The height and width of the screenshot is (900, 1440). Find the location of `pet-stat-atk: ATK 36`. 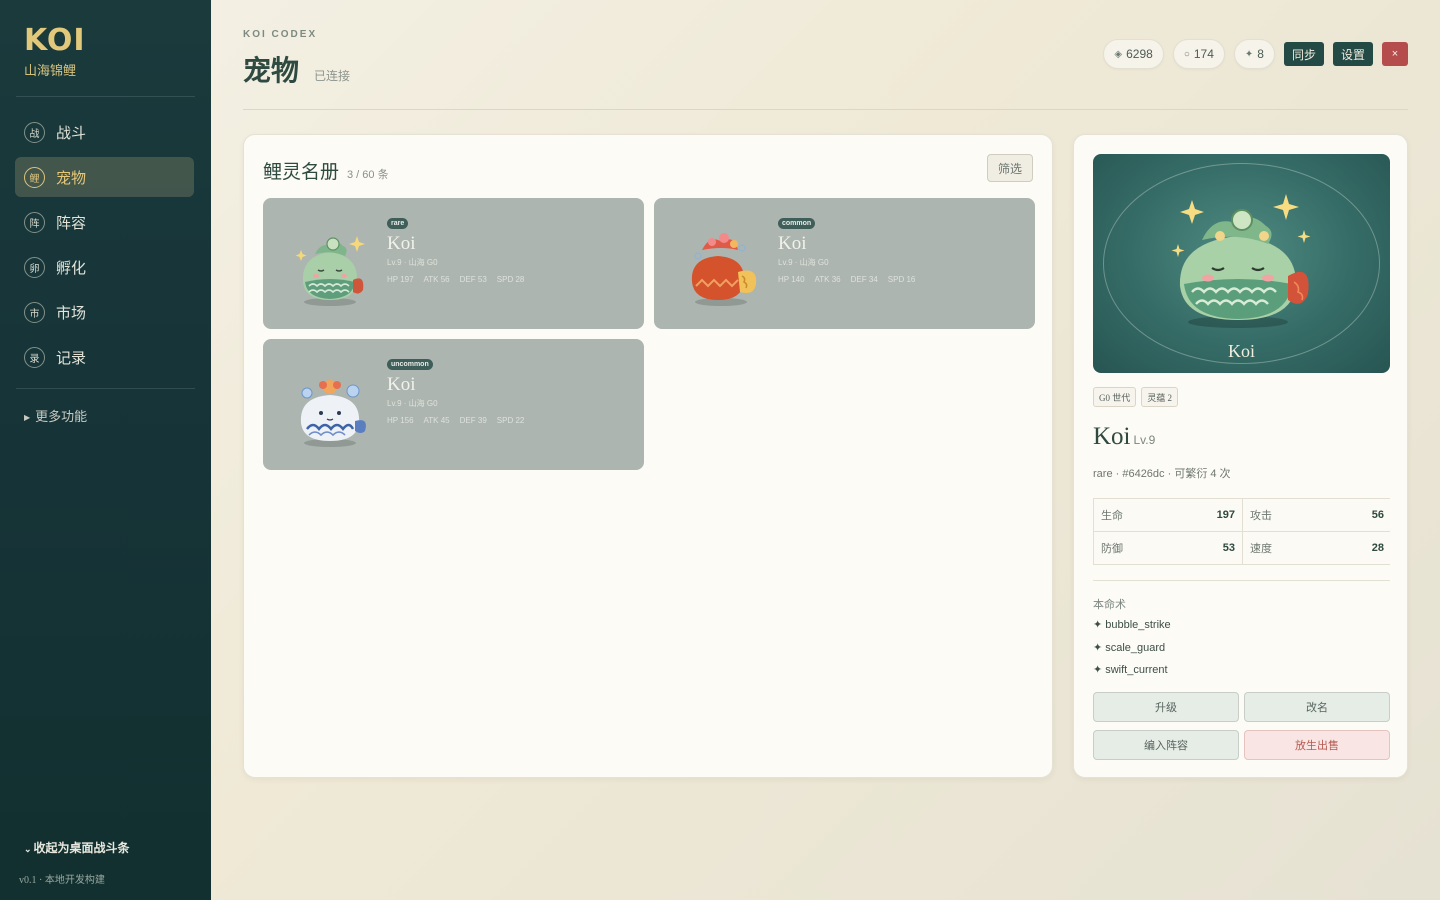

pet-stat-atk: ATK 36 is located at coordinates (827, 279).